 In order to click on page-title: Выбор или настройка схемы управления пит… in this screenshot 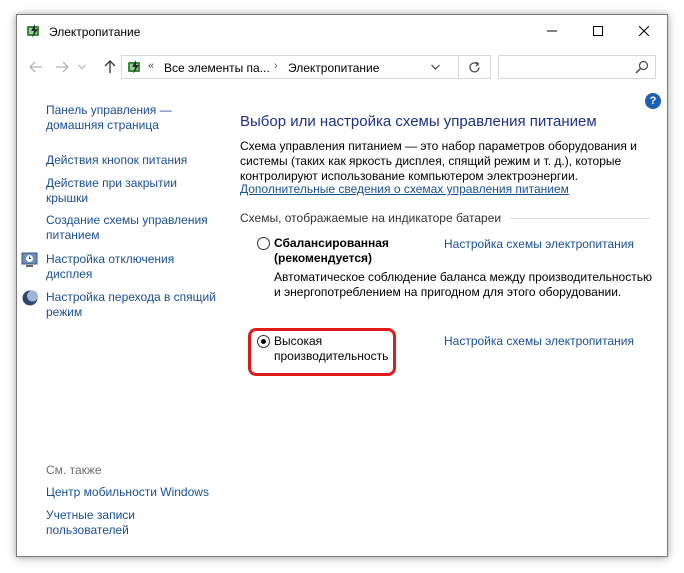, I will do `click(418, 121)`.